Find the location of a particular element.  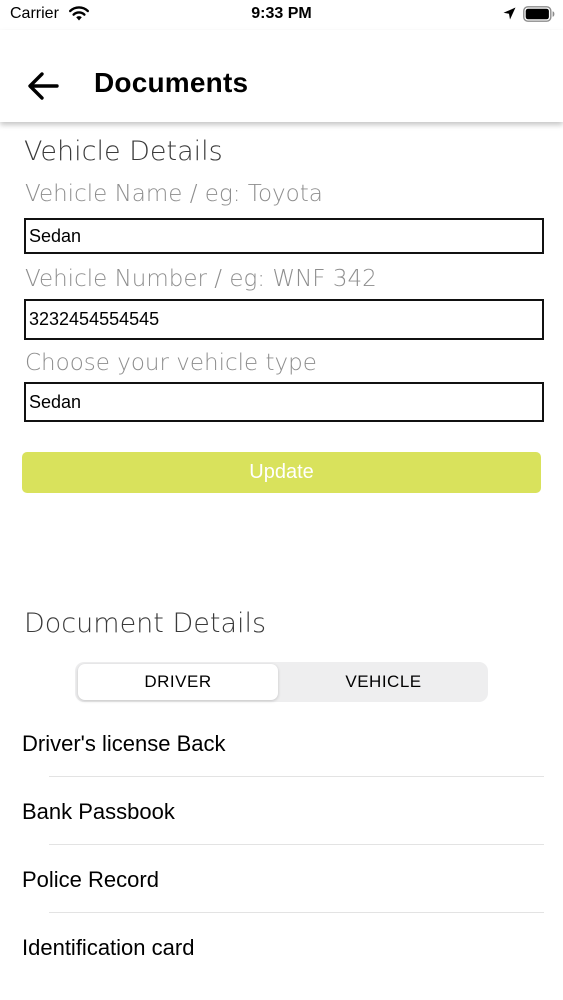

document-details-heading: Document Details is located at coordinates (145, 623).